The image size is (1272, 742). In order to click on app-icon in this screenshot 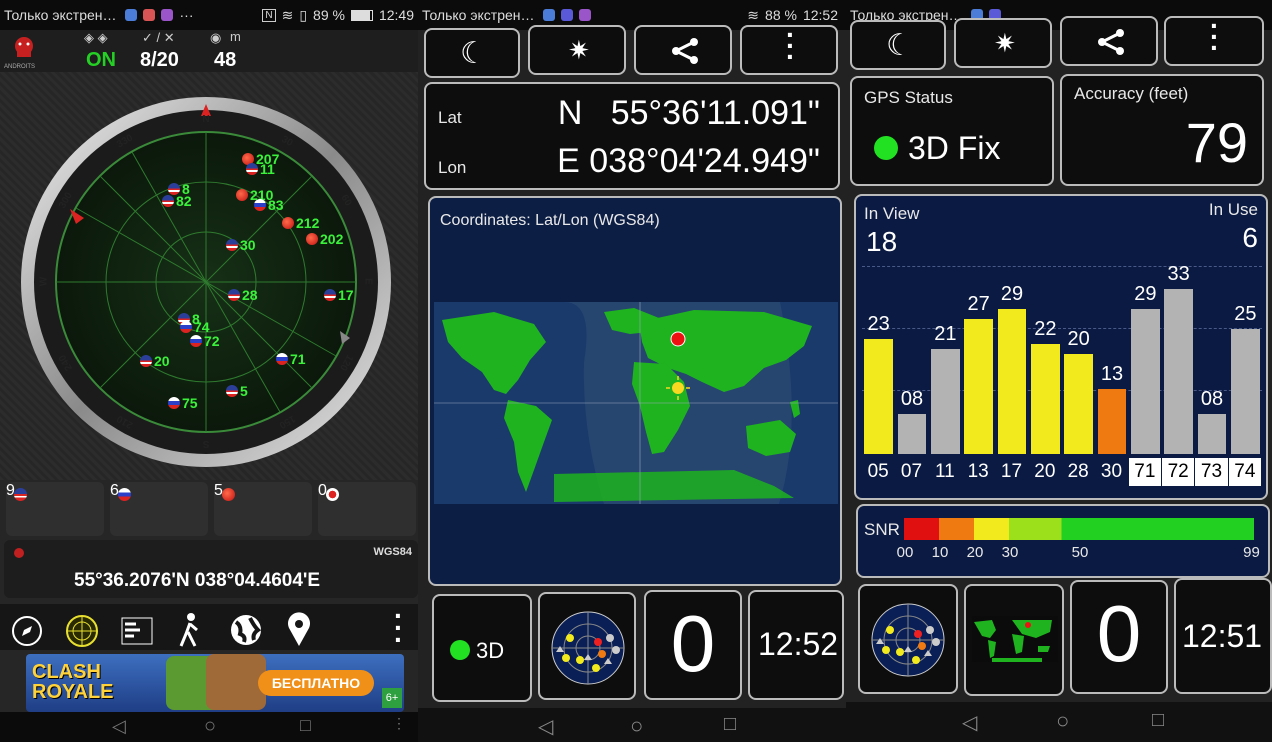, I will do `click(566, 15)`.